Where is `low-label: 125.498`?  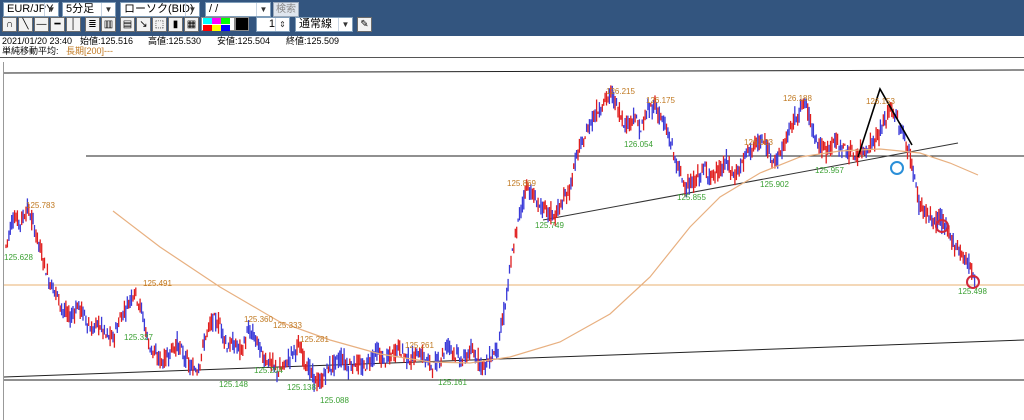 low-label: 125.498 is located at coordinates (972, 291).